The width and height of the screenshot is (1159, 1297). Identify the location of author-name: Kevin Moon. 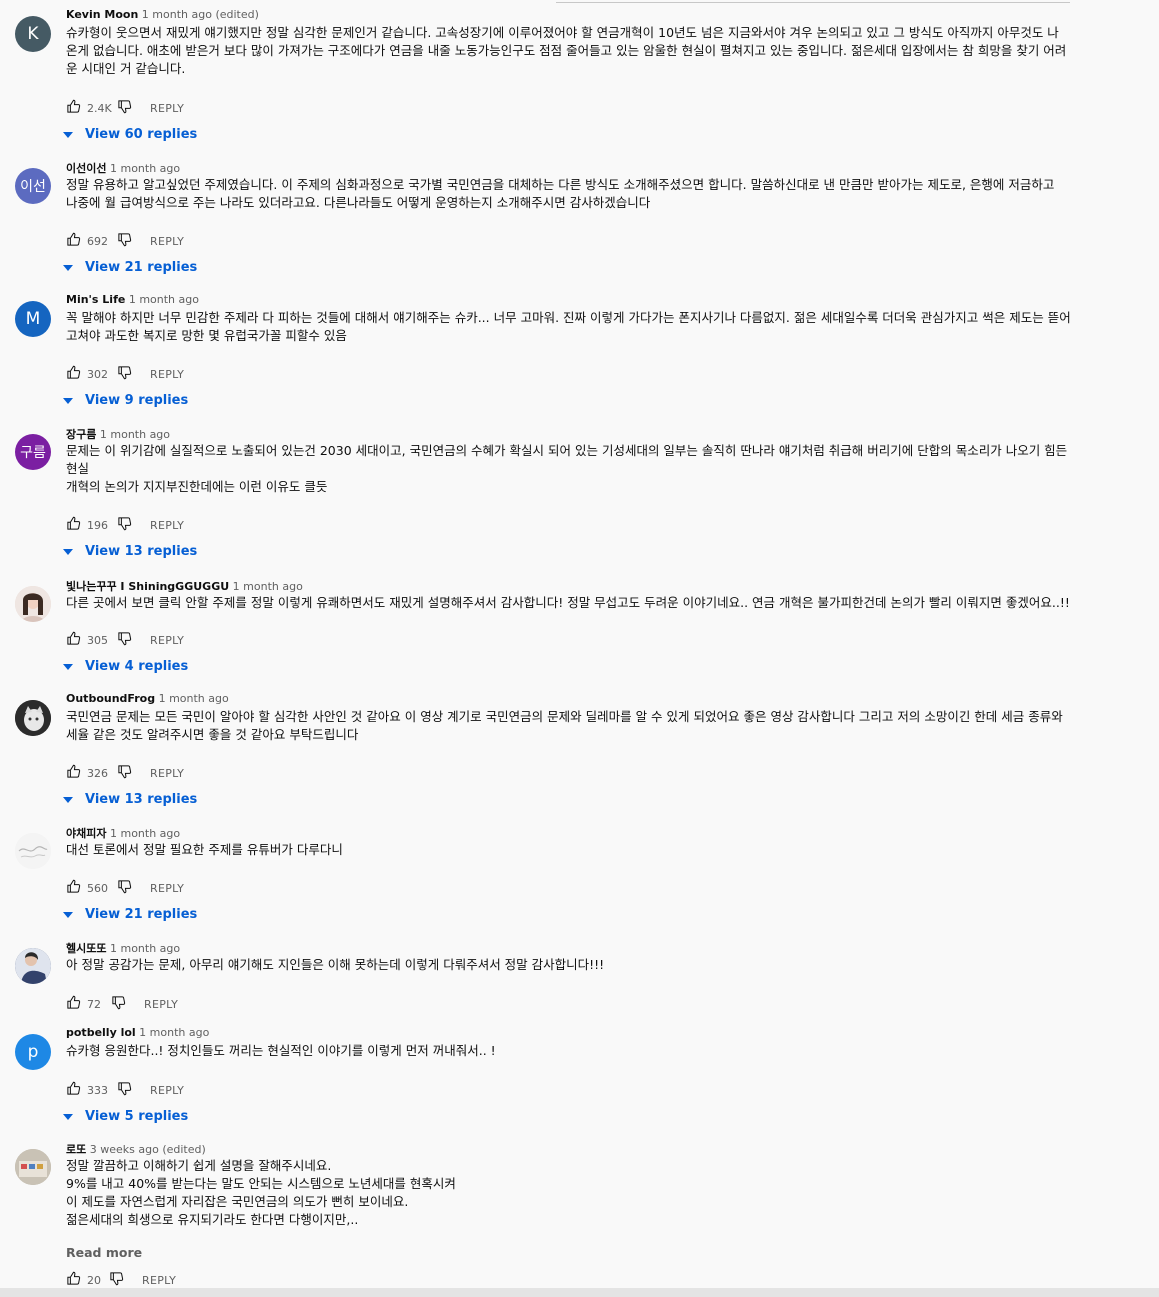
(102, 14).